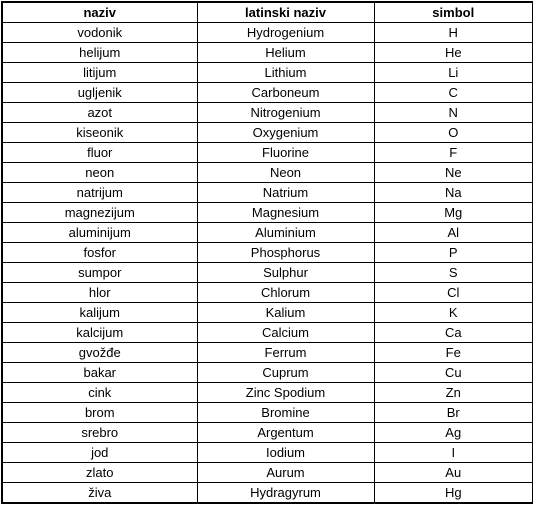  What do you see at coordinates (285, 112) in the screenshot?
I see `cell-latinski-naziv: Nitrogenium` at bounding box center [285, 112].